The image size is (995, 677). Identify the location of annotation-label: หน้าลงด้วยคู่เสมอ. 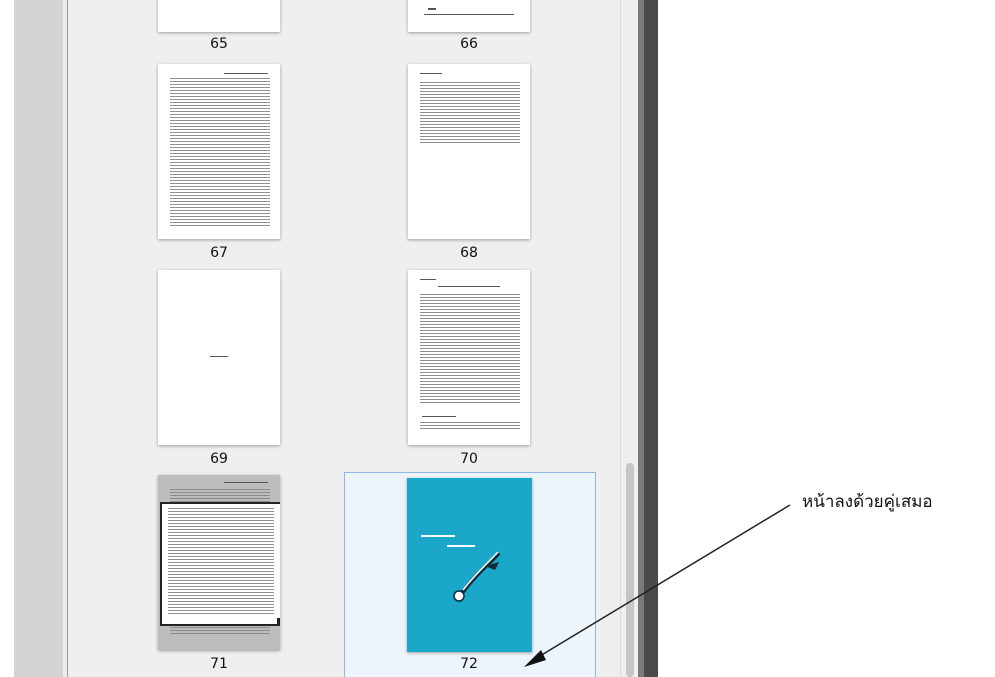
(867, 502).